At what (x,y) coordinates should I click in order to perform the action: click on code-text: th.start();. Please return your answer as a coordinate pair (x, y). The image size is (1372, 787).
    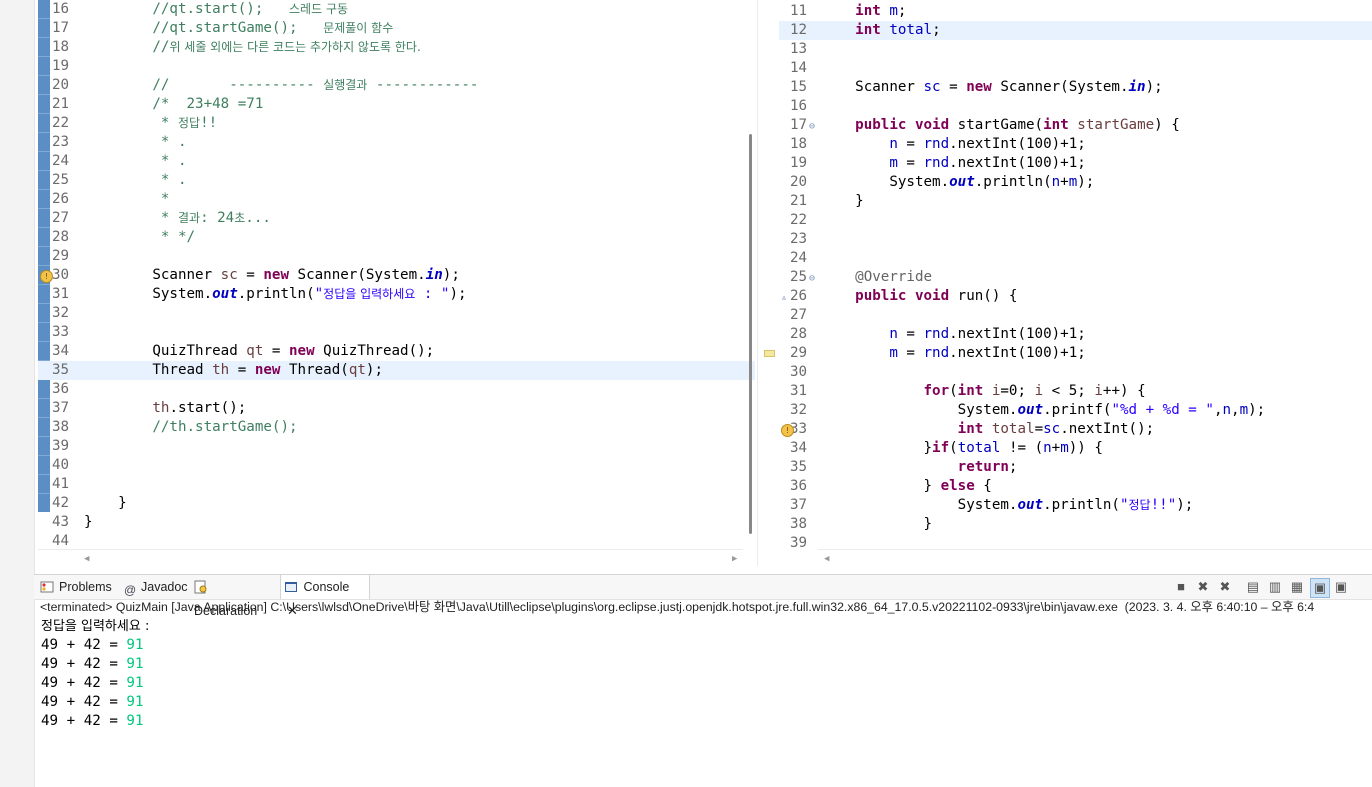
    Looking at the image, I should click on (165, 408).